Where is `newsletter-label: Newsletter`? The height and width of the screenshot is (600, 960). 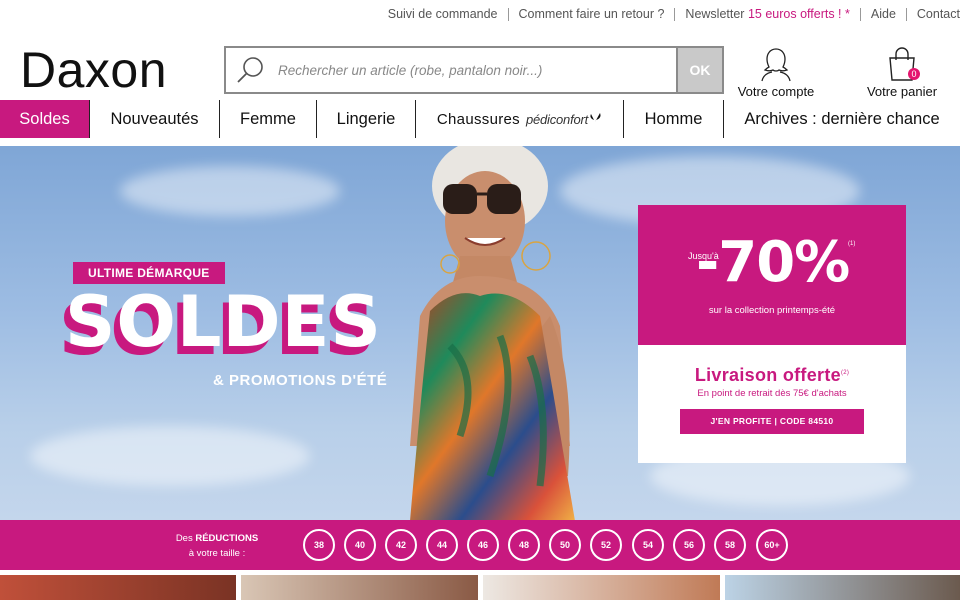 newsletter-label: Newsletter is located at coordinates (716, 13).